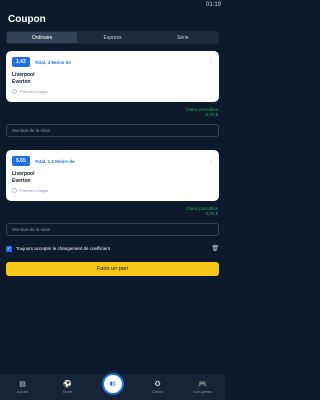  I want to click on nav-item-home: ▤ Accueil, so click(23, 387).